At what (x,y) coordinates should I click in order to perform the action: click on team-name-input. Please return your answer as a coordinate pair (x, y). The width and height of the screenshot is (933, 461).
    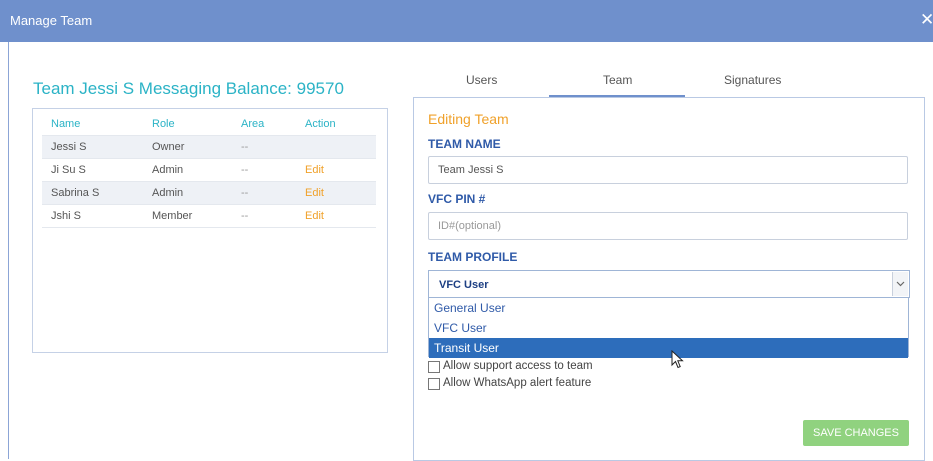
    Looking at the image, I should click on (668, 170).